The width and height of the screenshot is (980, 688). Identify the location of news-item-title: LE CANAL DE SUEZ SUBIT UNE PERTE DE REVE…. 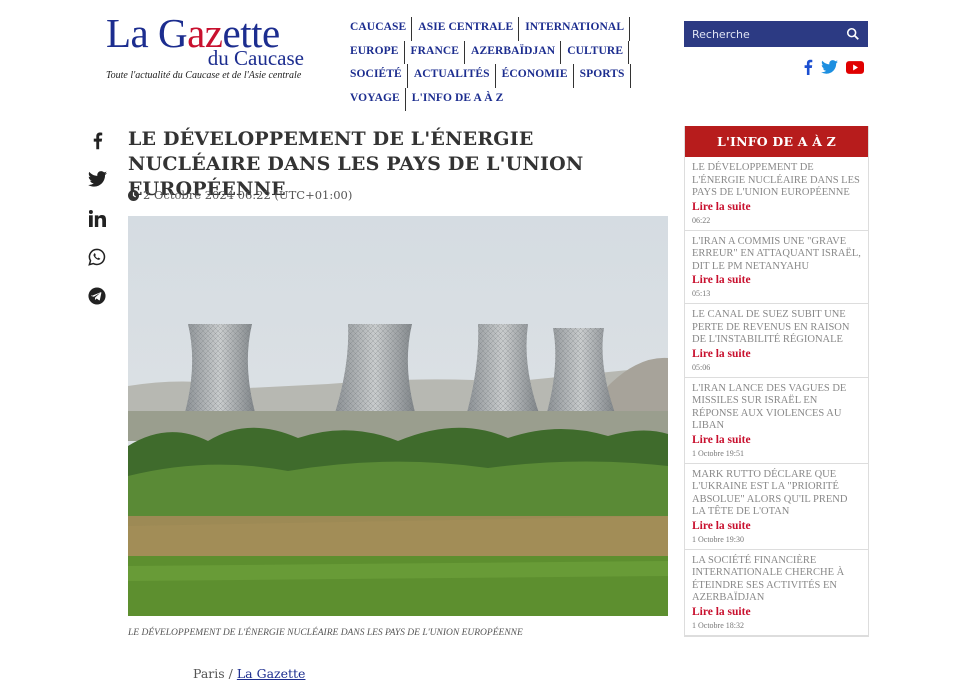
(776, 328).